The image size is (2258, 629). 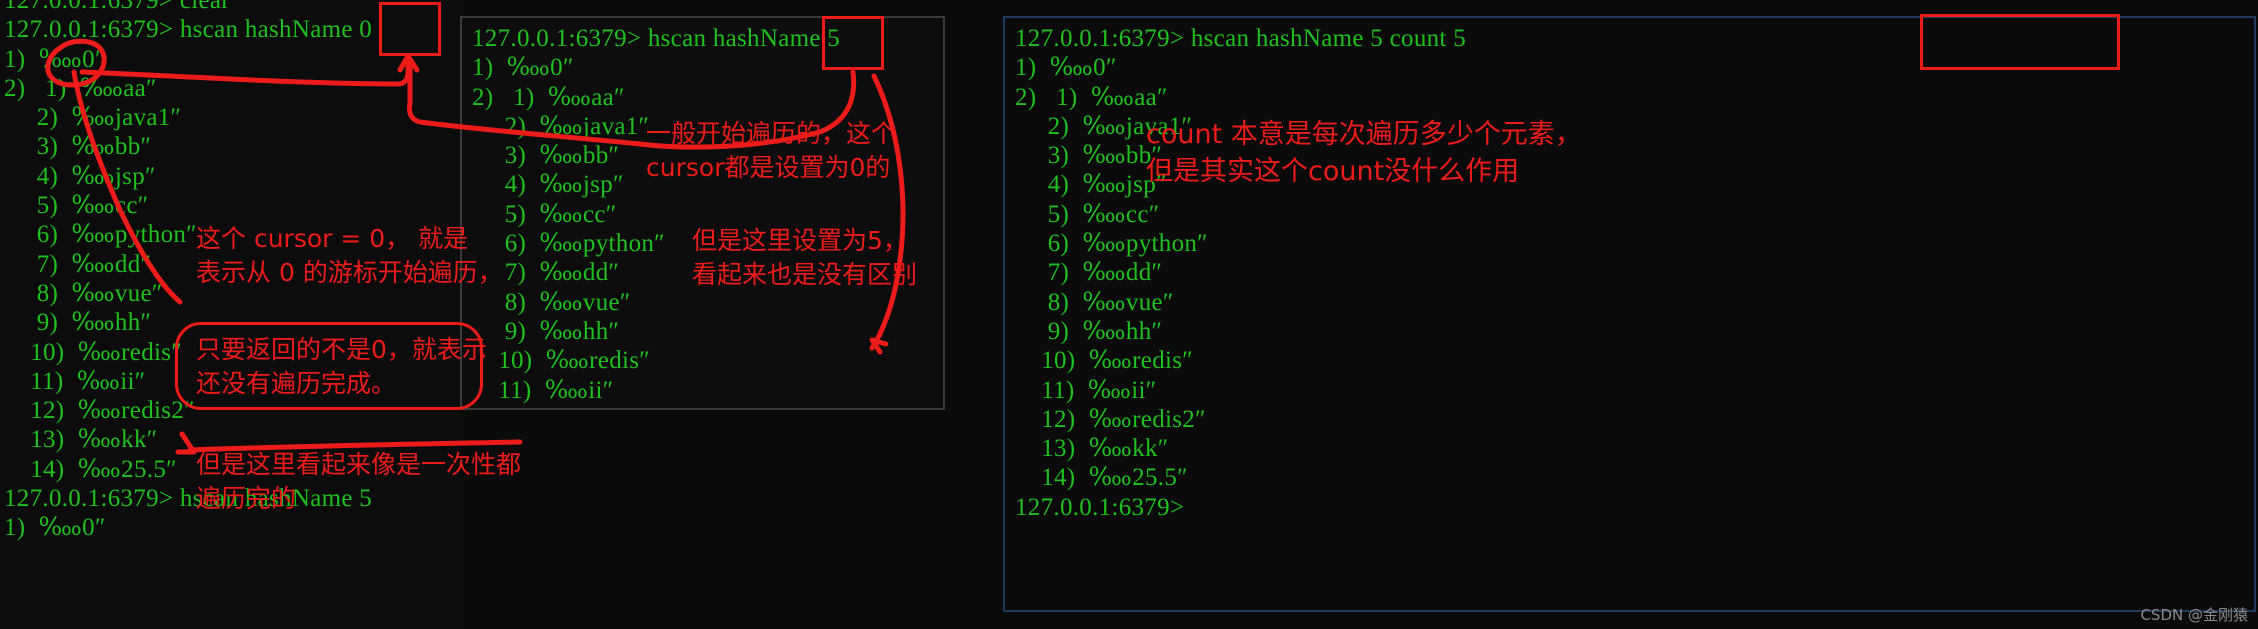 What do you see at coordinates (879, 346) in the screenshot?
I see `arrowhead-mid-curve` at bounding box center [879, 346].